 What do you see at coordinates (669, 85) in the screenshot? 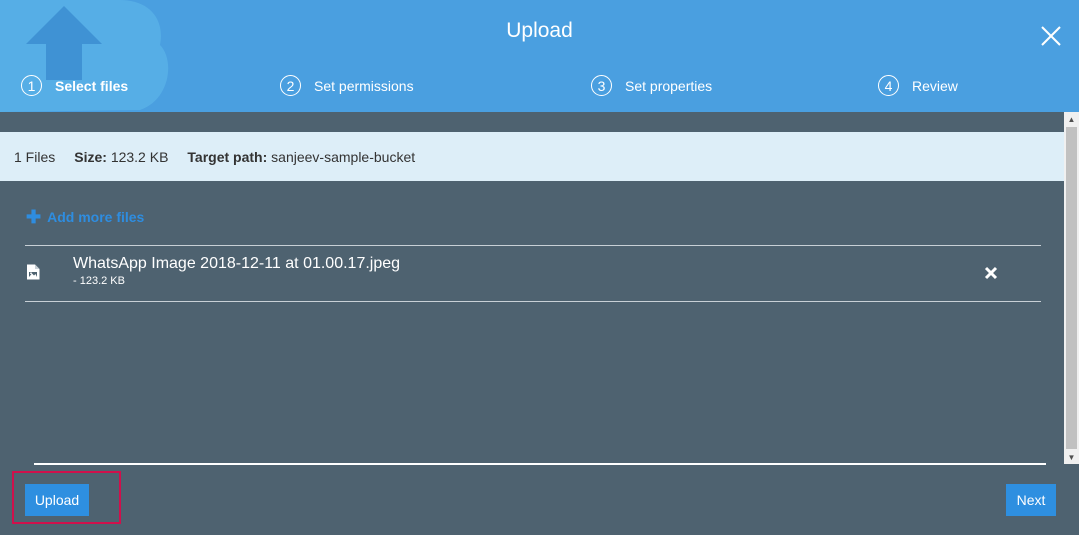
I see `step-label: Set properties` at bounding box center [669, 85].